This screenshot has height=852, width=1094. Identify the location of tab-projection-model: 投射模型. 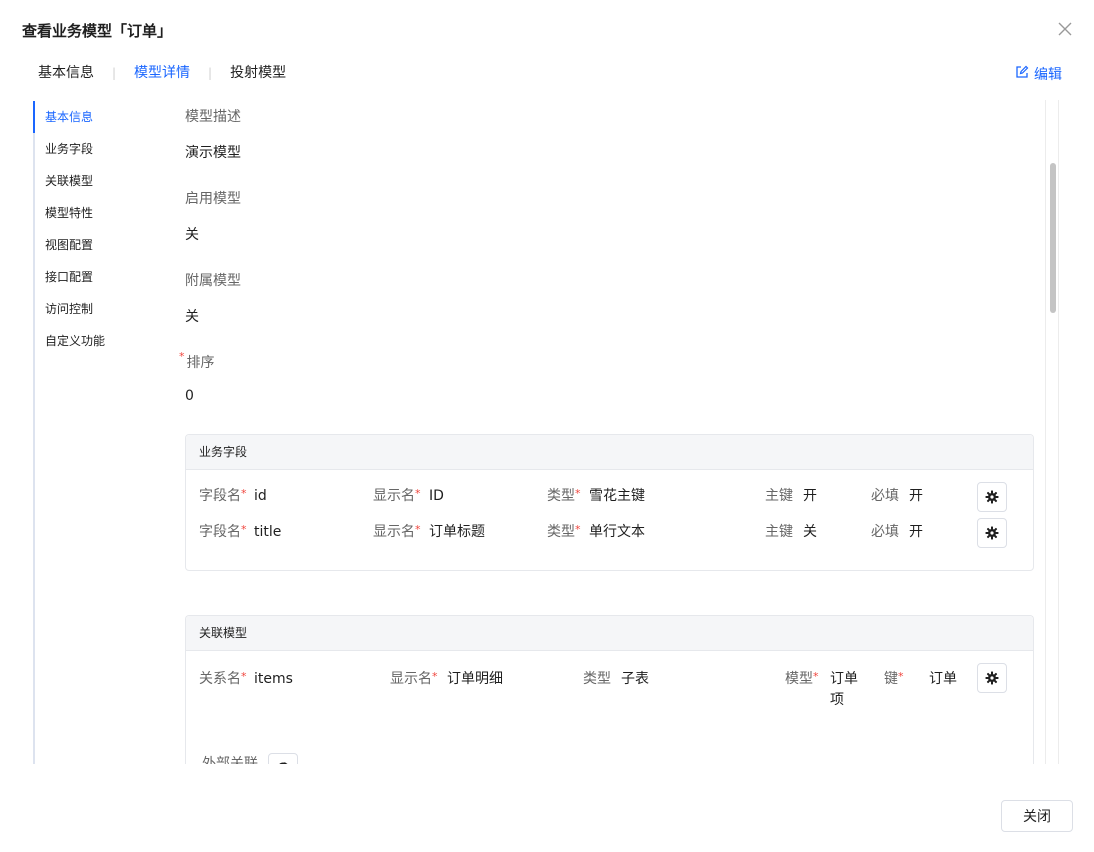
(258, 73).